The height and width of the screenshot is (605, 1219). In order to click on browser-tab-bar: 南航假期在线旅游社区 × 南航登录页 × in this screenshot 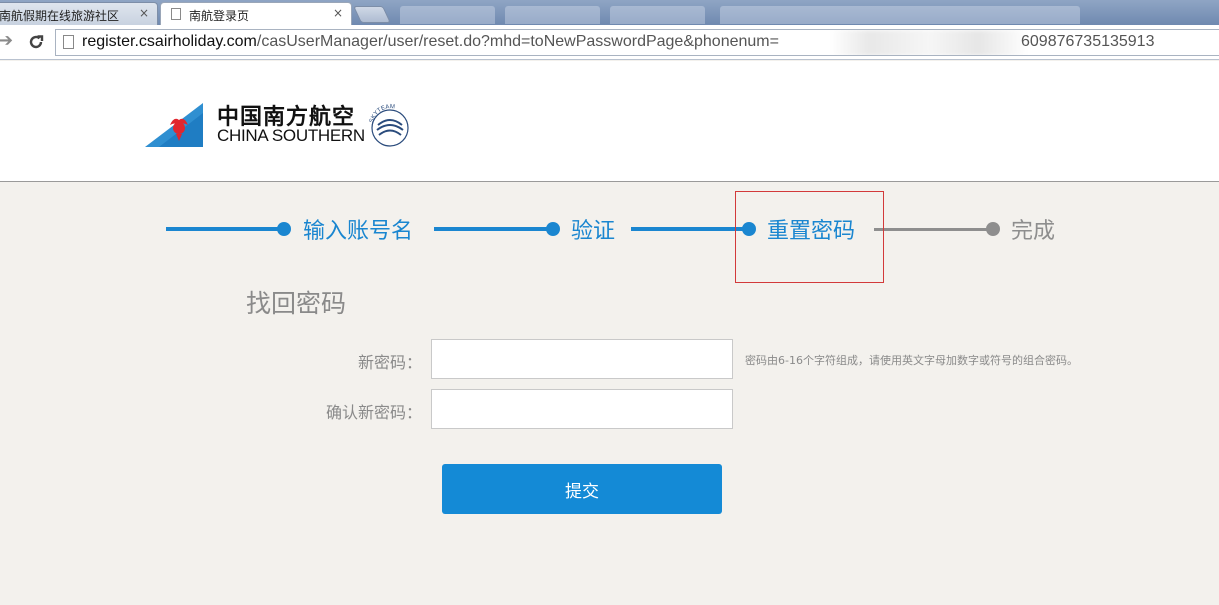, I will do `click(609, 12)`.